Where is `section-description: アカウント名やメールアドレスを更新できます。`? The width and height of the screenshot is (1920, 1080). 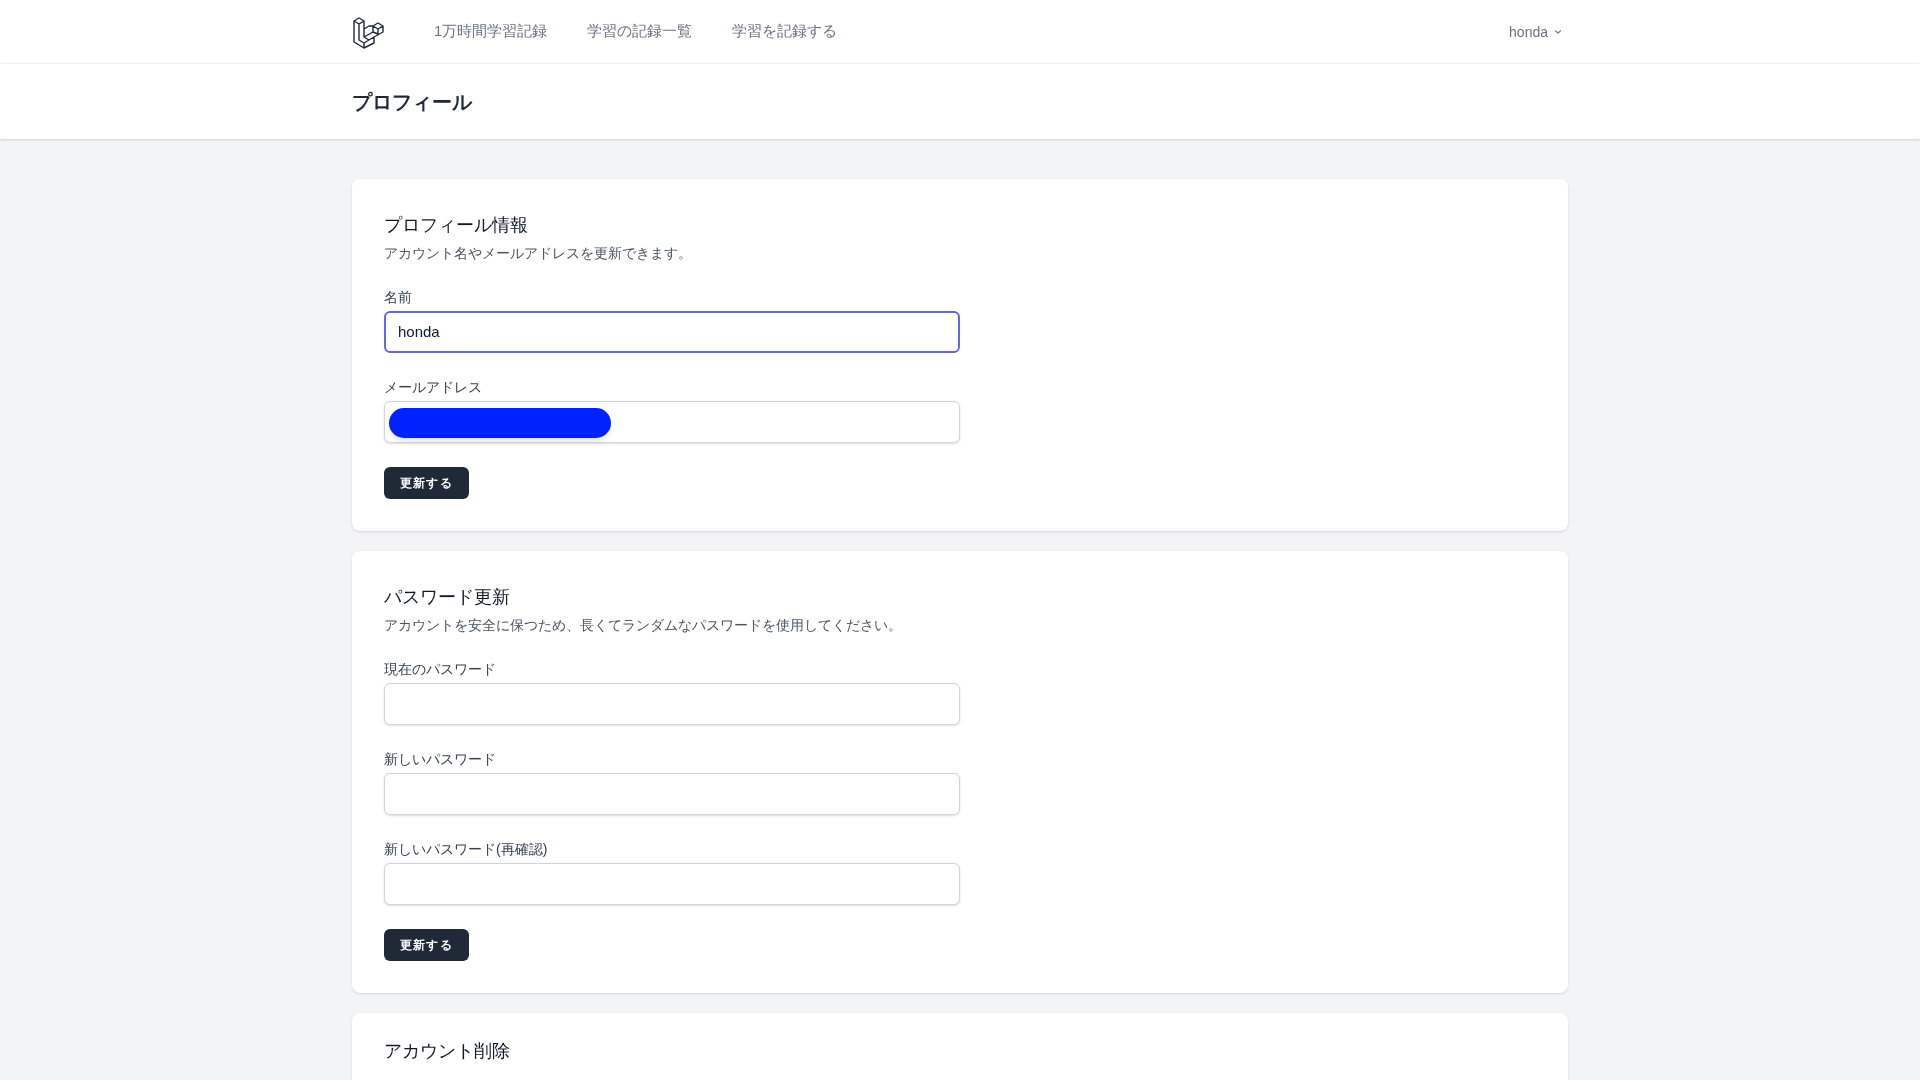
section-description: アカウント名やメールアドレスを更新できます。 is located at coordinates (538, 253).